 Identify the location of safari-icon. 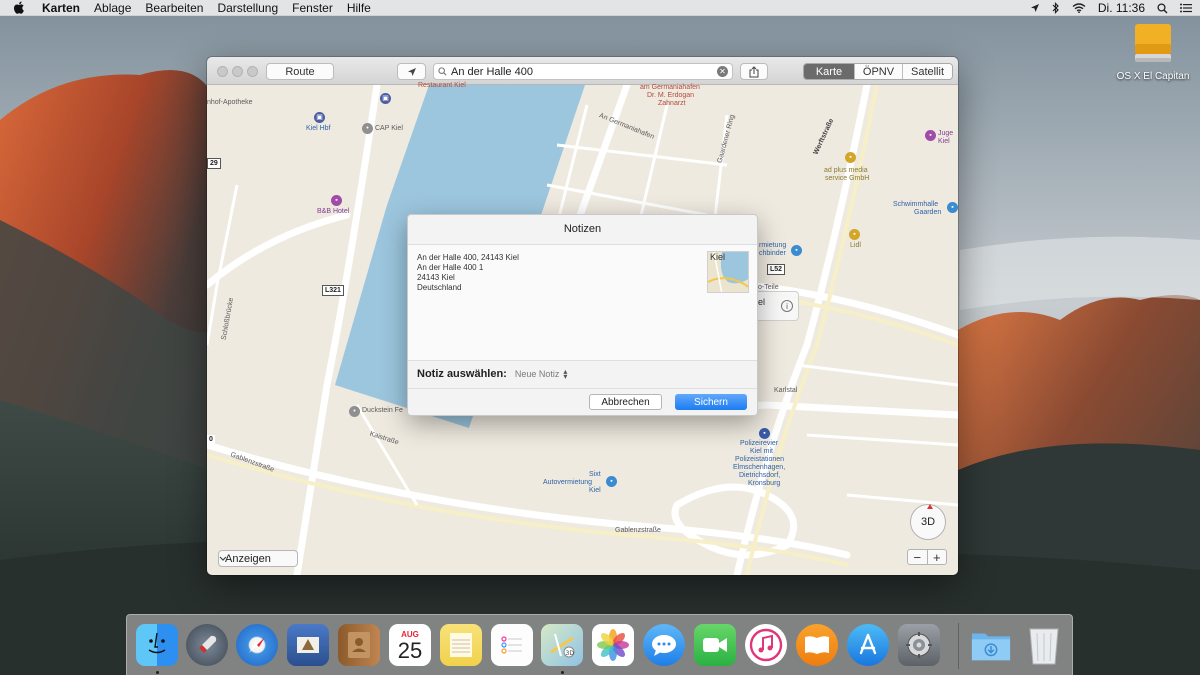
(257, 645).